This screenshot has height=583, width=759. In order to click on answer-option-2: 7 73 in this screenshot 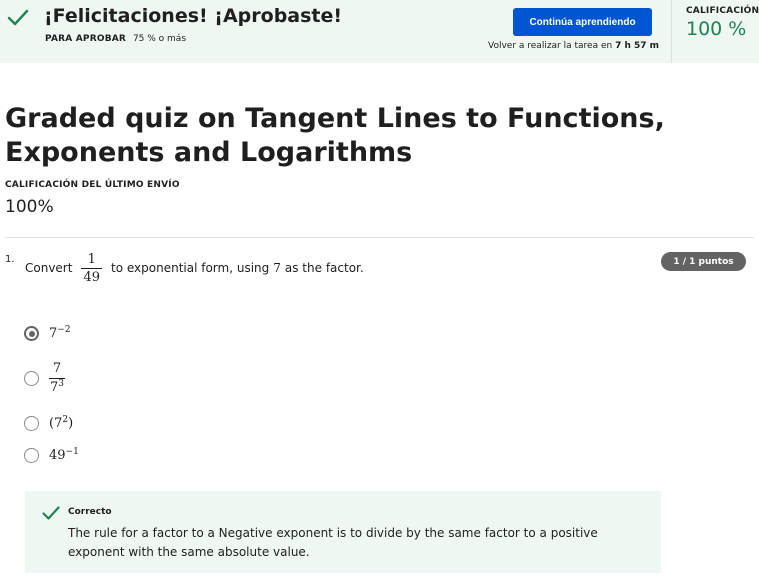, I will do `click(45, 378)`.